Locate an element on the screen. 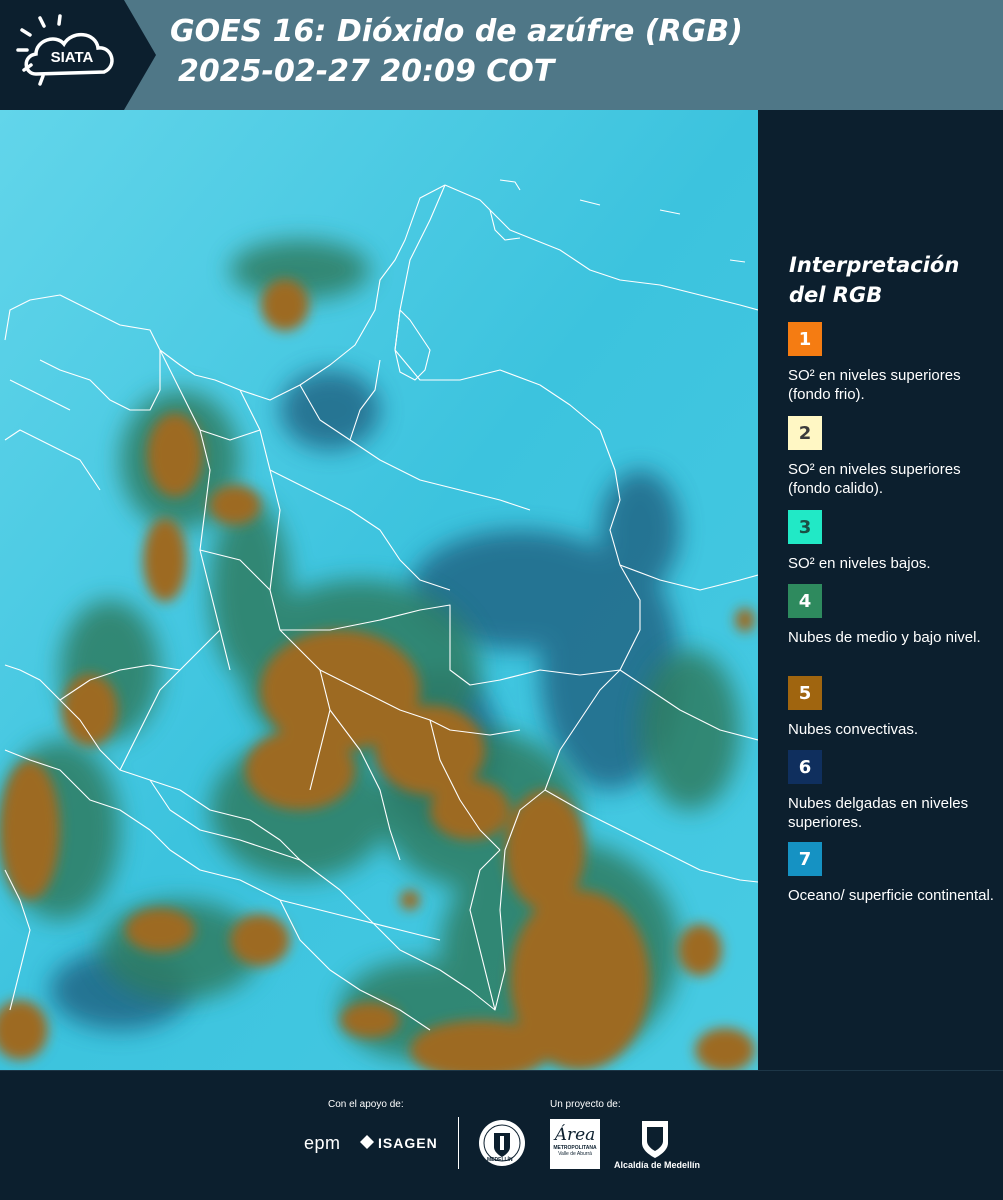 The width and height of the screenshot is (1003, 1200). area-logo-word: Área is located at coordinates (575, 1135).